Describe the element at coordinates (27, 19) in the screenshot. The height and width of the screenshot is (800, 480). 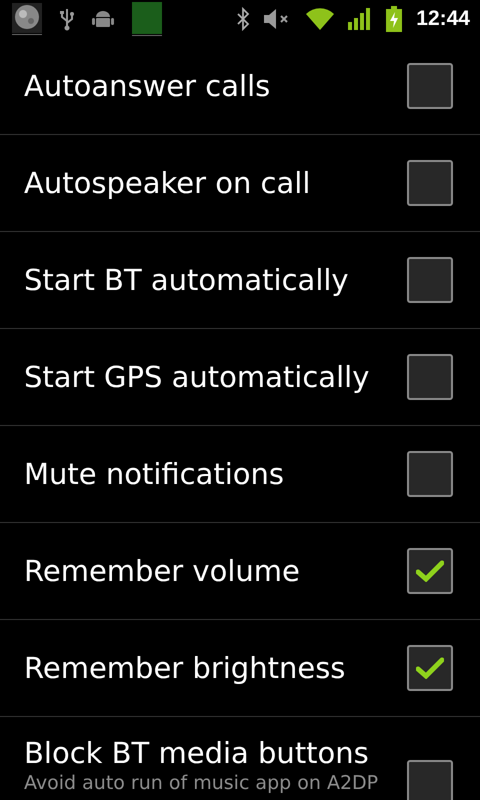
I see `moon-icon` at that location.